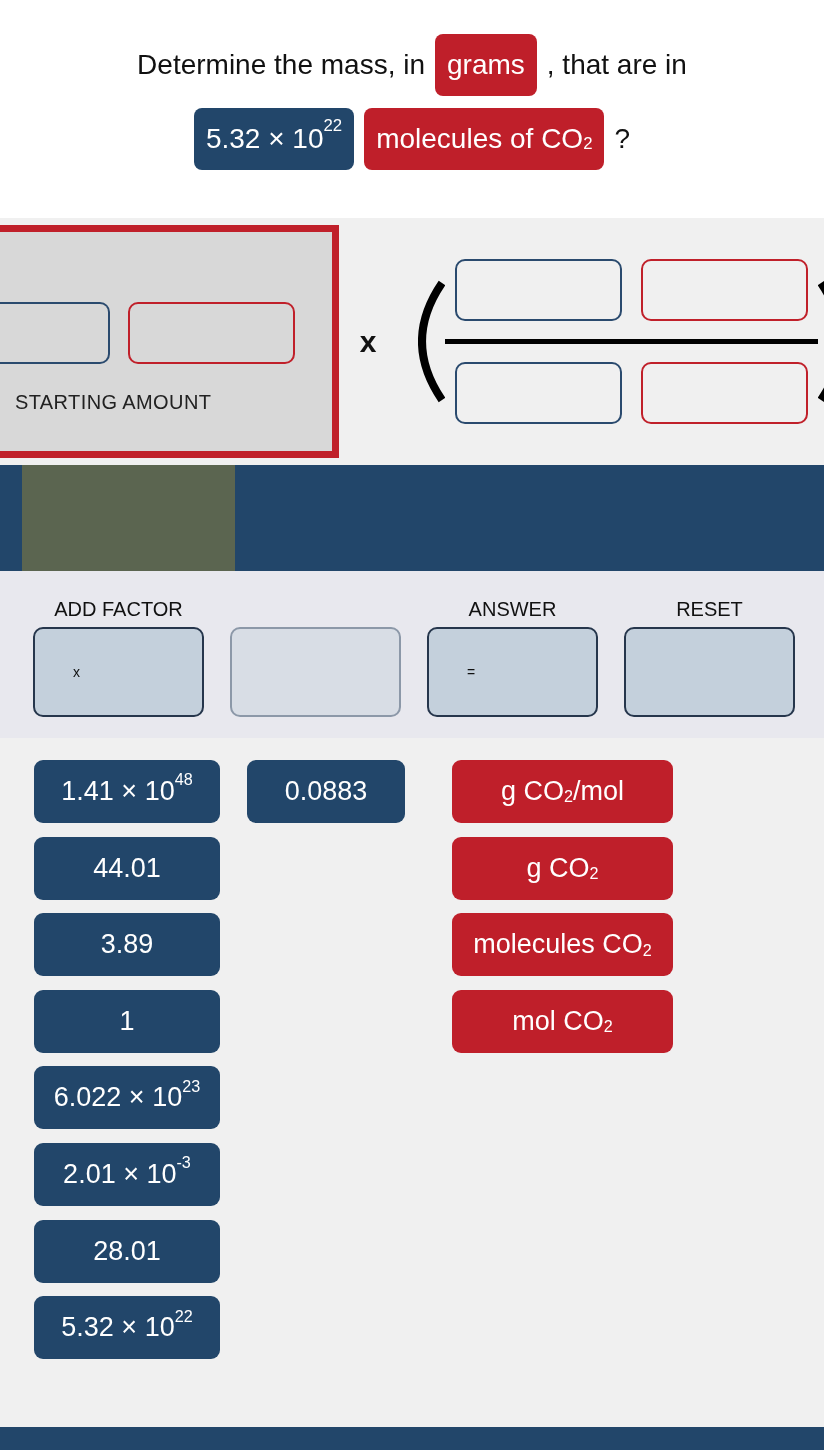  What do you see at coordinates (326, 791) in the screenshot?
I see `number-tile: 0.0883` at bounding box center [326, 791].